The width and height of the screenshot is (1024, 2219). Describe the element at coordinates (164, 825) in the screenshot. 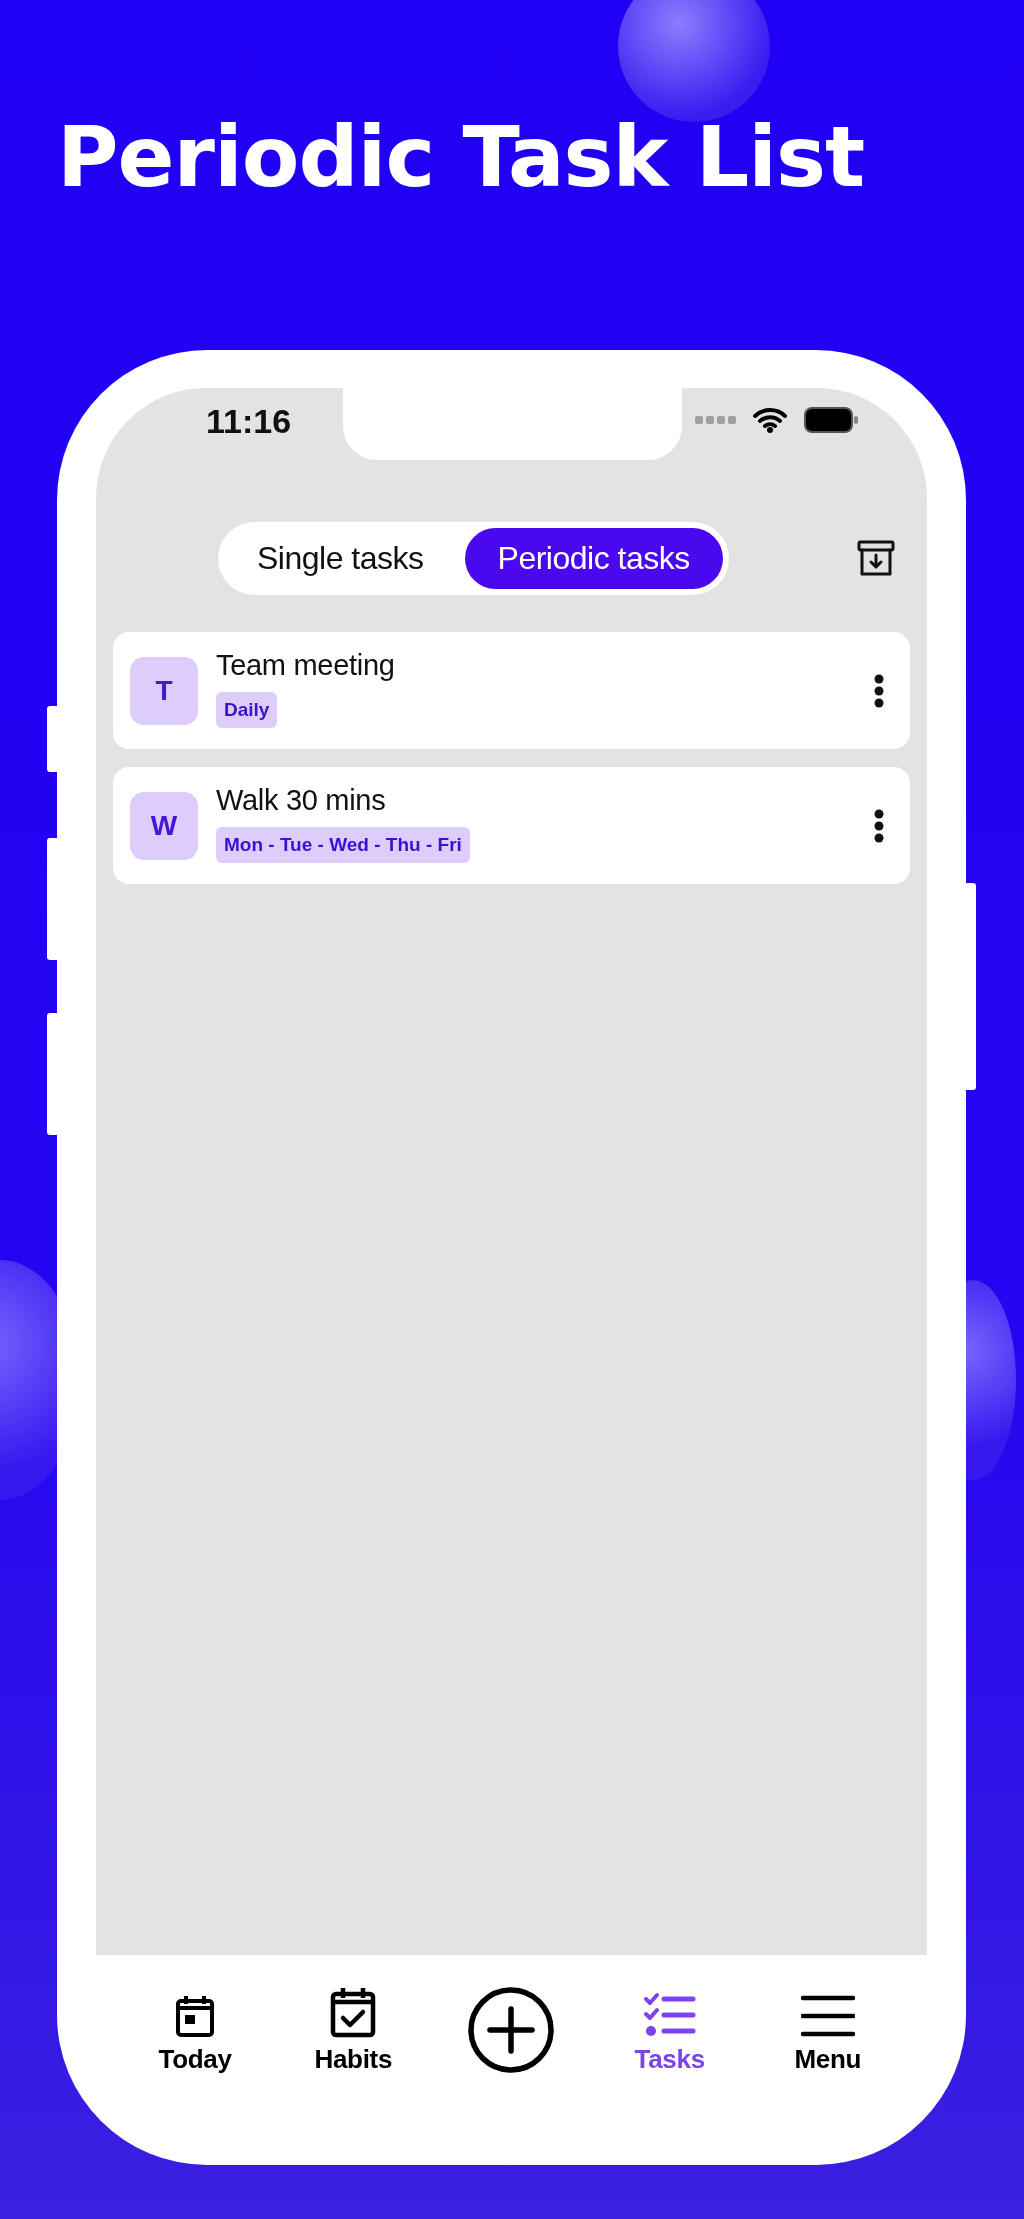

I see `task-initial: W` at that location.